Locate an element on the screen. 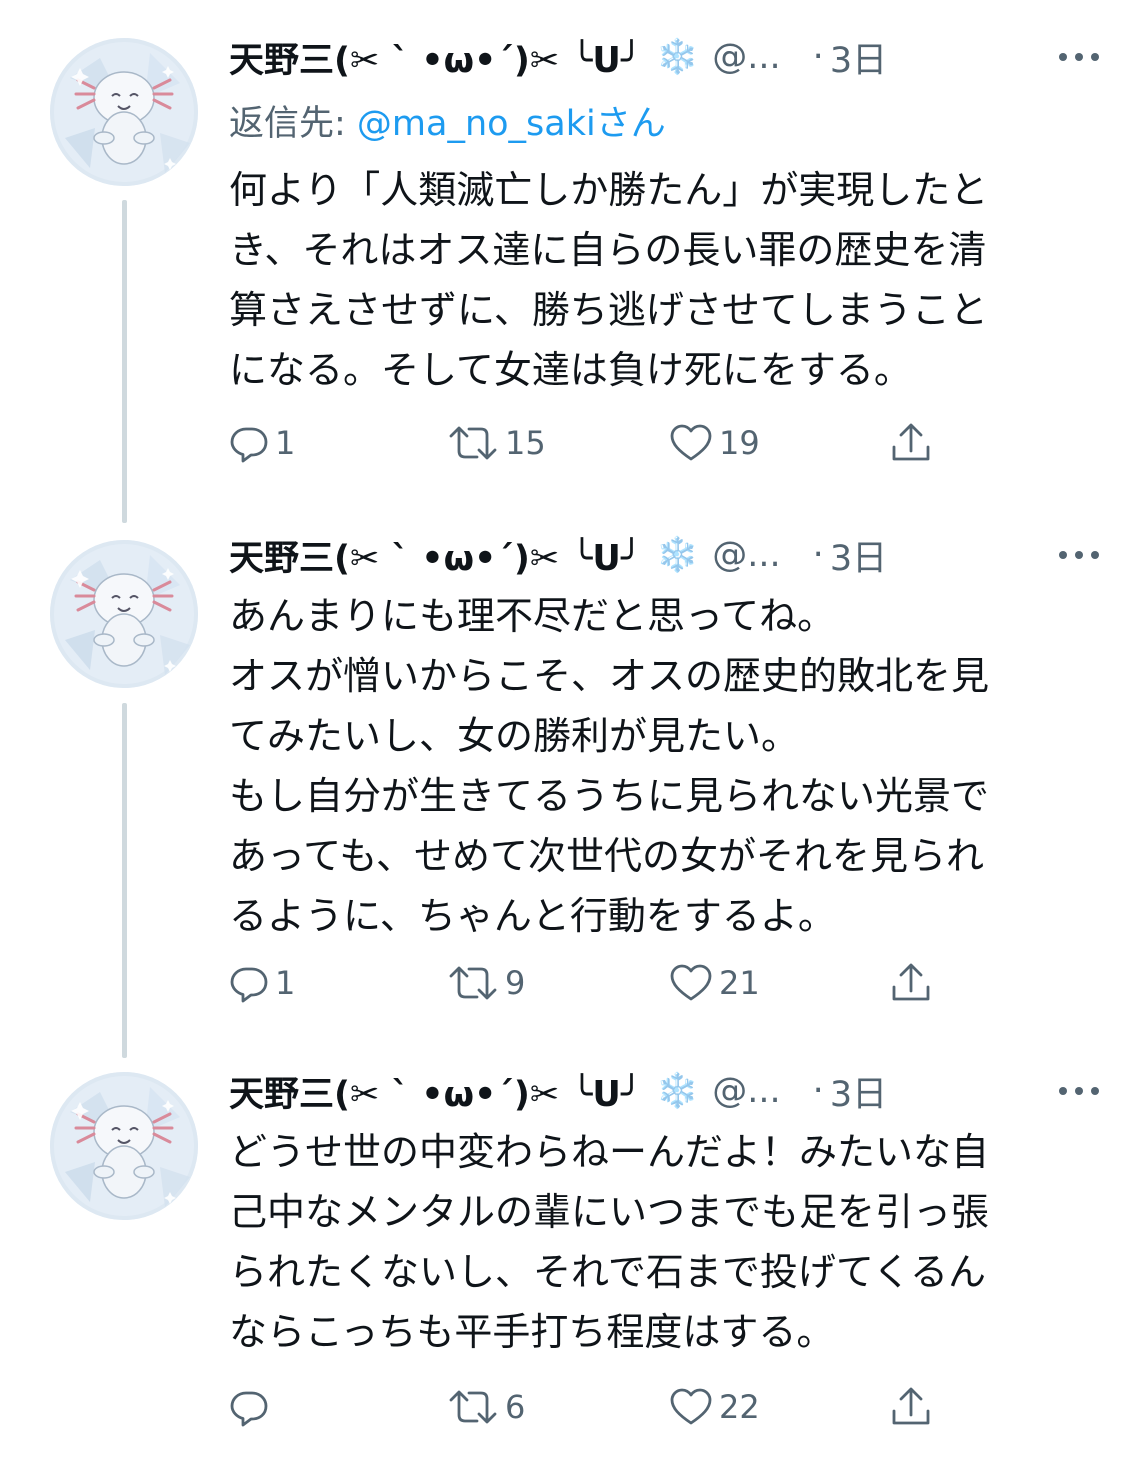 The image size is (1125, 1458). tweet-text-line: あんまりにも理不尽だと思ってね。 is located at coordinates (532, 616).